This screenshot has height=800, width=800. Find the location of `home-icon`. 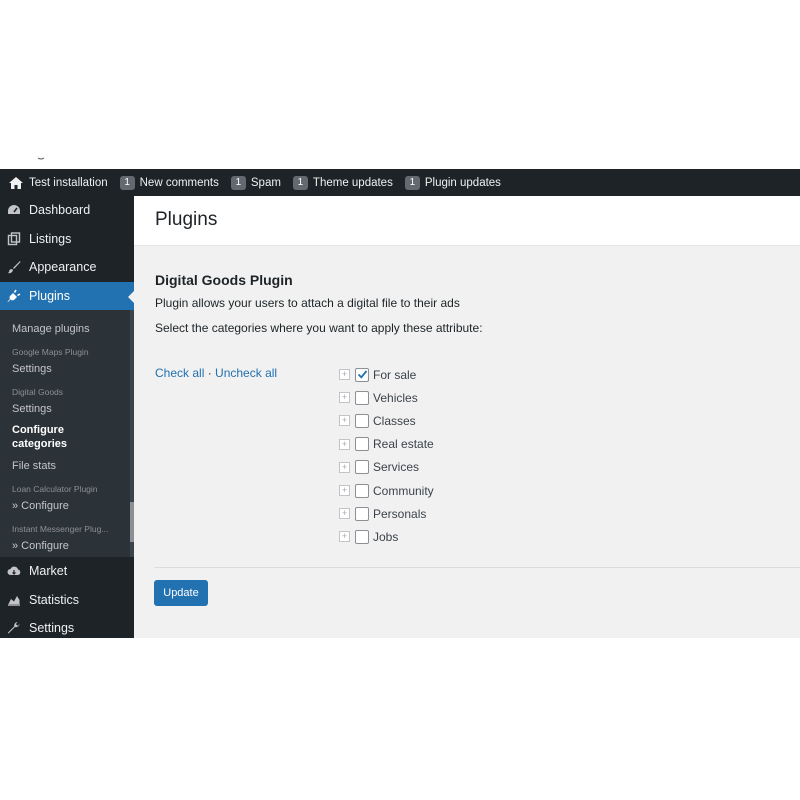

home-icon is located at coordinates (16, 182).